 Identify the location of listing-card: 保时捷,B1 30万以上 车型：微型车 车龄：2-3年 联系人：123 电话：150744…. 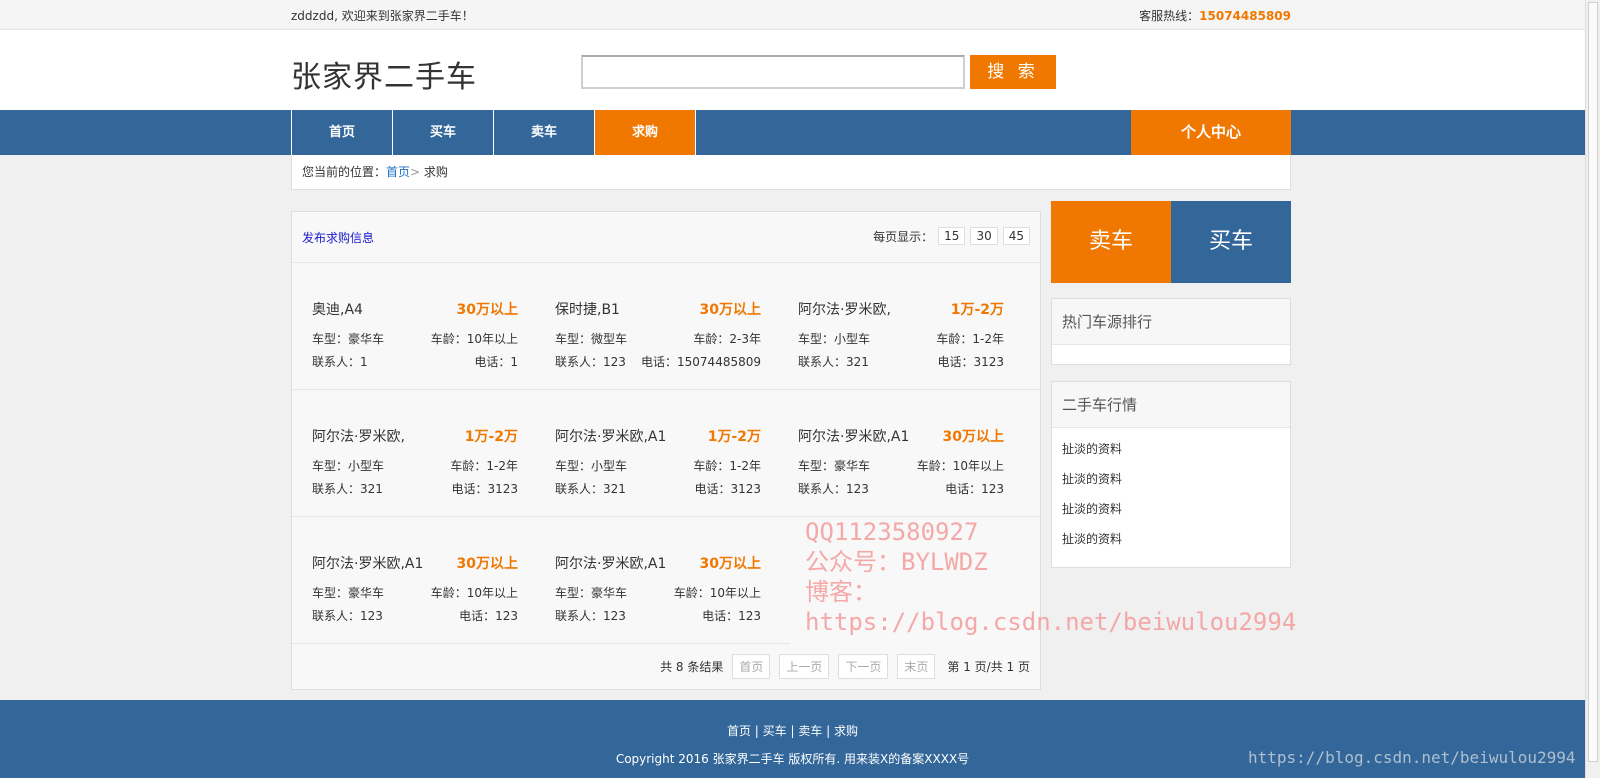
(658, 326).